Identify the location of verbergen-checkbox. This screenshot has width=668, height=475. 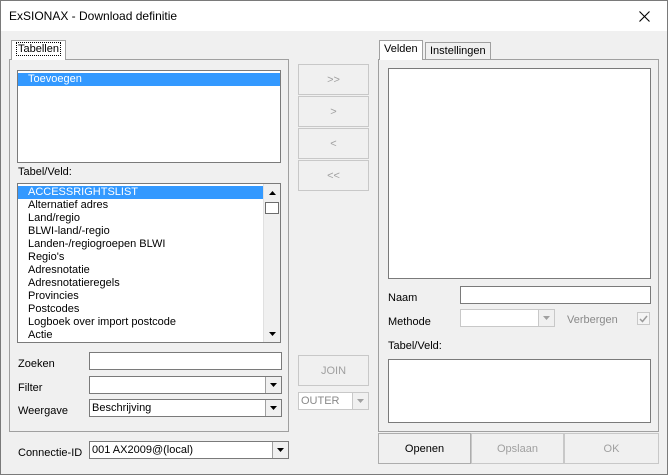
(643, 318).